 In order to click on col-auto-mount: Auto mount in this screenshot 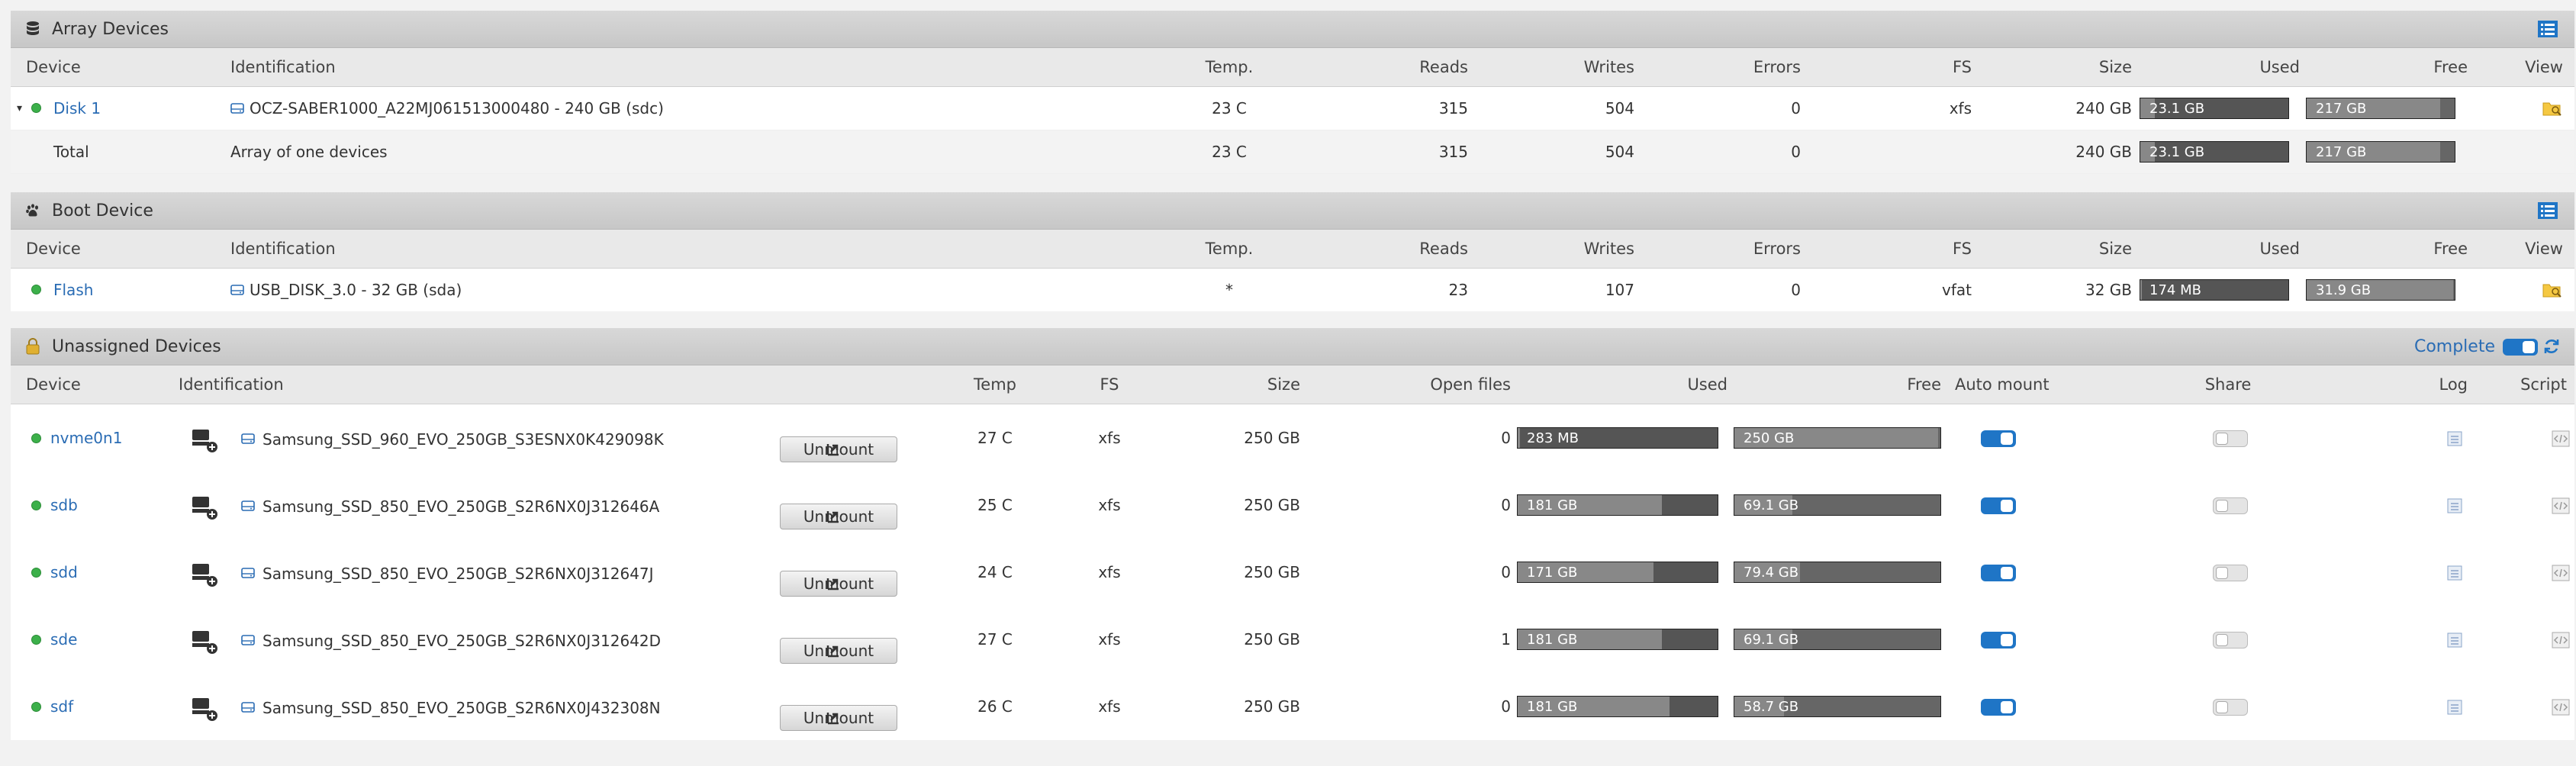, I will do `click(2002, 385)`.